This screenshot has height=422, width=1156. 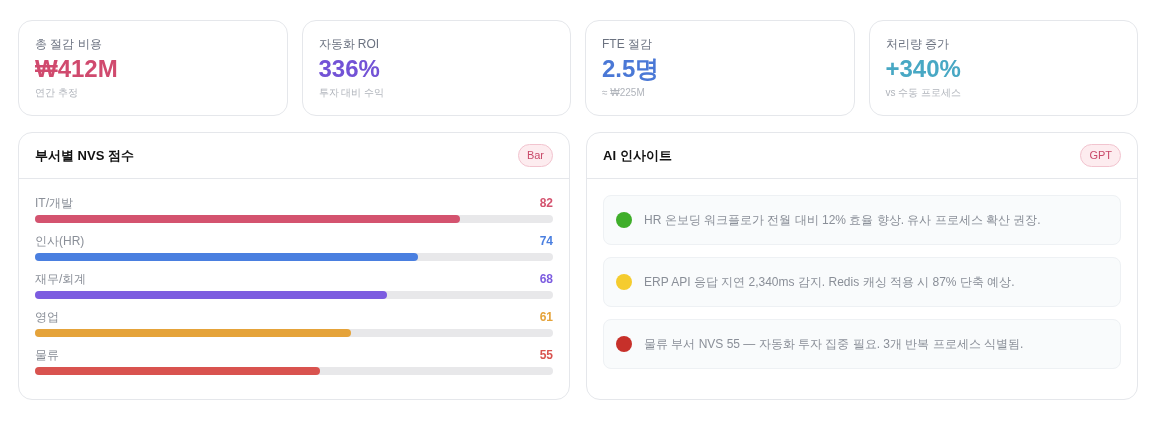 What do you see at coordinates (917, 44) in the screenshot?
I see `kpi-label: 처리량 증가` at bounding box center [917, 44].